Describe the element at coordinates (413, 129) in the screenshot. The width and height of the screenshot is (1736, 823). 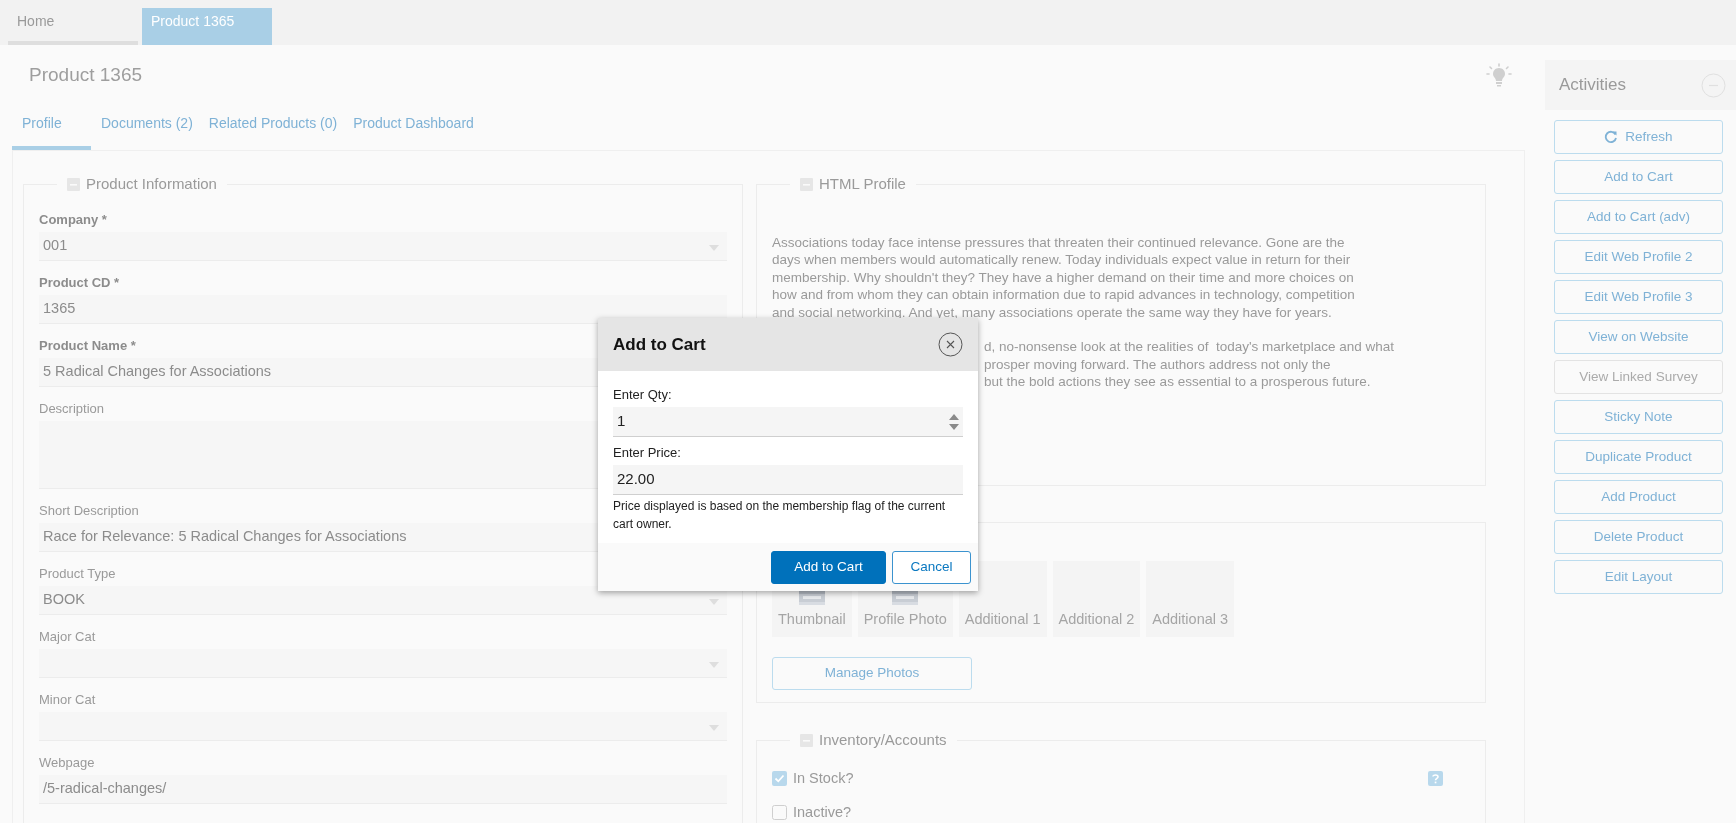
I see `tab: Product Dashboard` at that location.